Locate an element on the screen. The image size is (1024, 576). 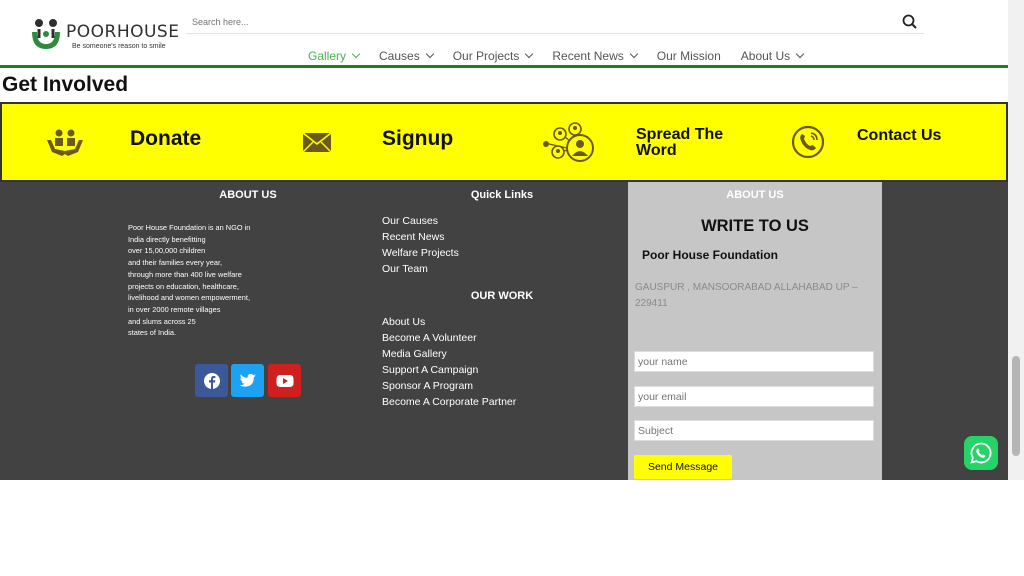
donate-link: Donate is located at coordinates (132, 142).